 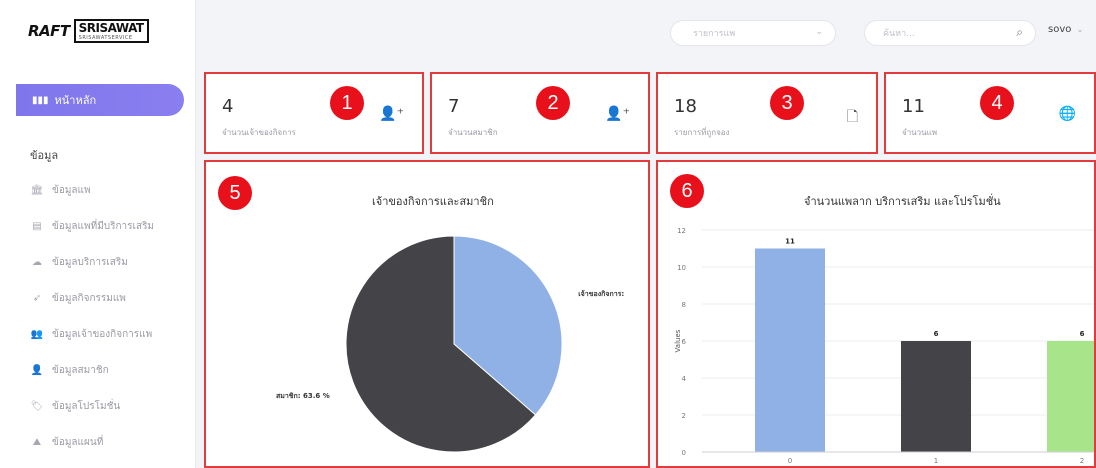 I want to click on logo: RAFT SRISAWAT SRISAWATSERVICE, so click(x=88, y=31).